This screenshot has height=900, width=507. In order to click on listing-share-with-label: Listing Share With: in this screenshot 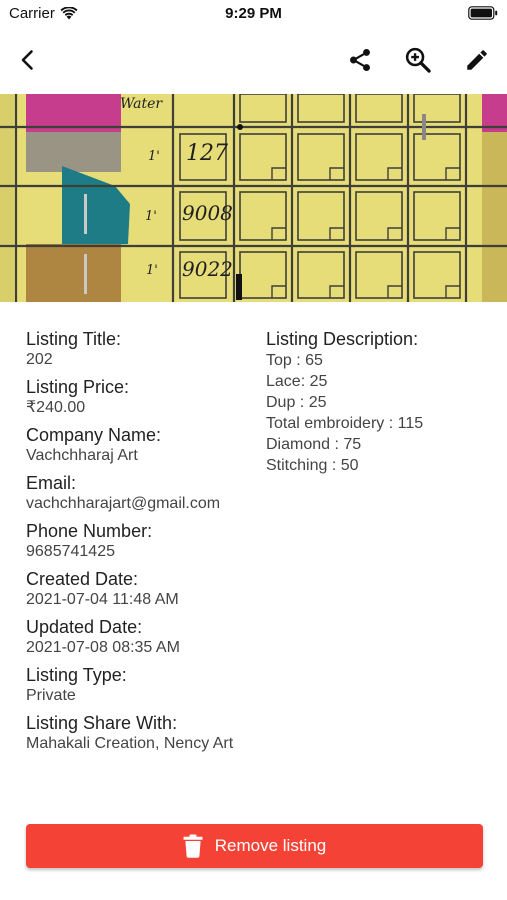, I will do `click(102, 723)`.